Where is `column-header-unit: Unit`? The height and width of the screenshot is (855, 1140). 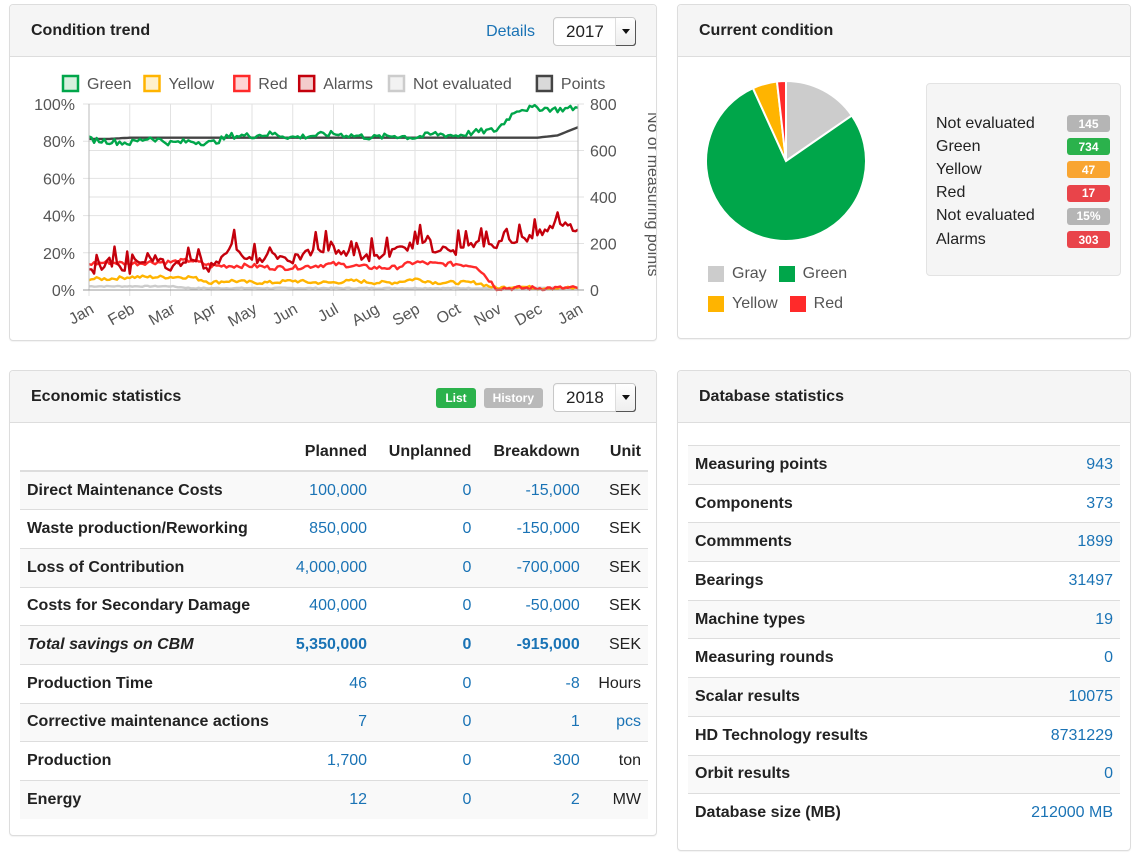
column-header-unit: Unit is located at coordinates (617, 452).